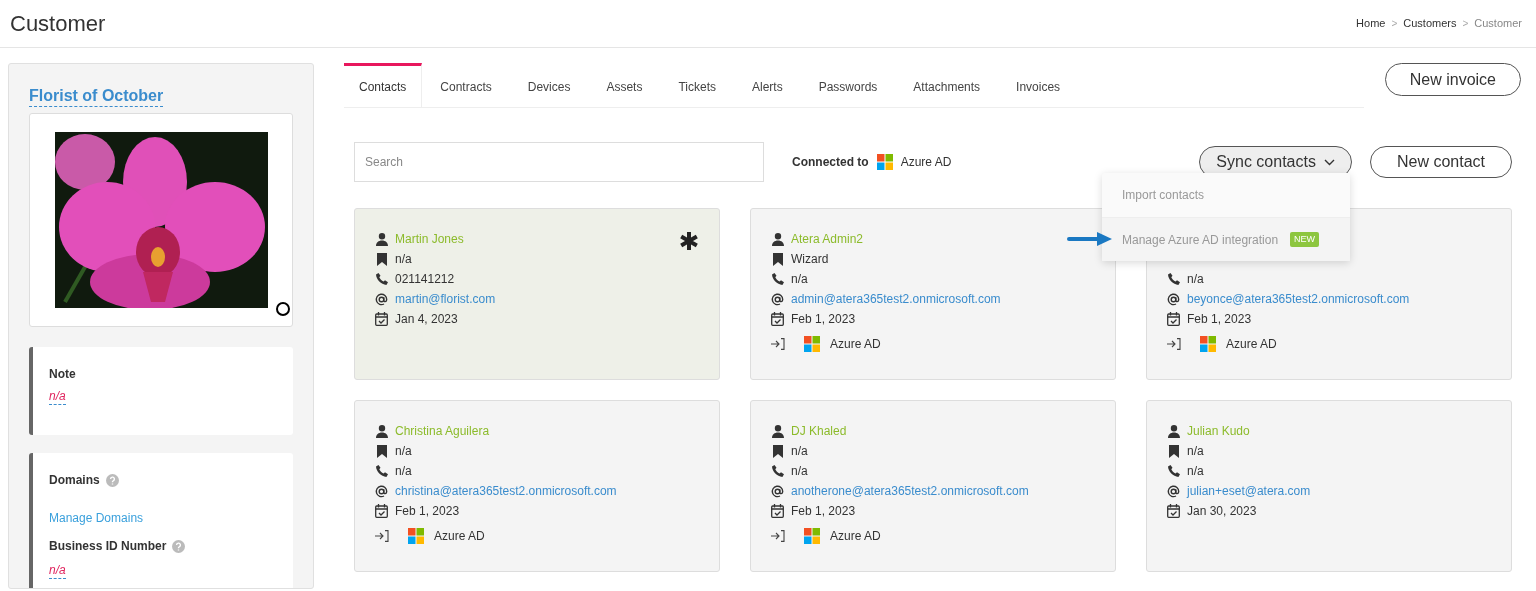  I want to click on new-badge: NEW, so click(1305, 239).